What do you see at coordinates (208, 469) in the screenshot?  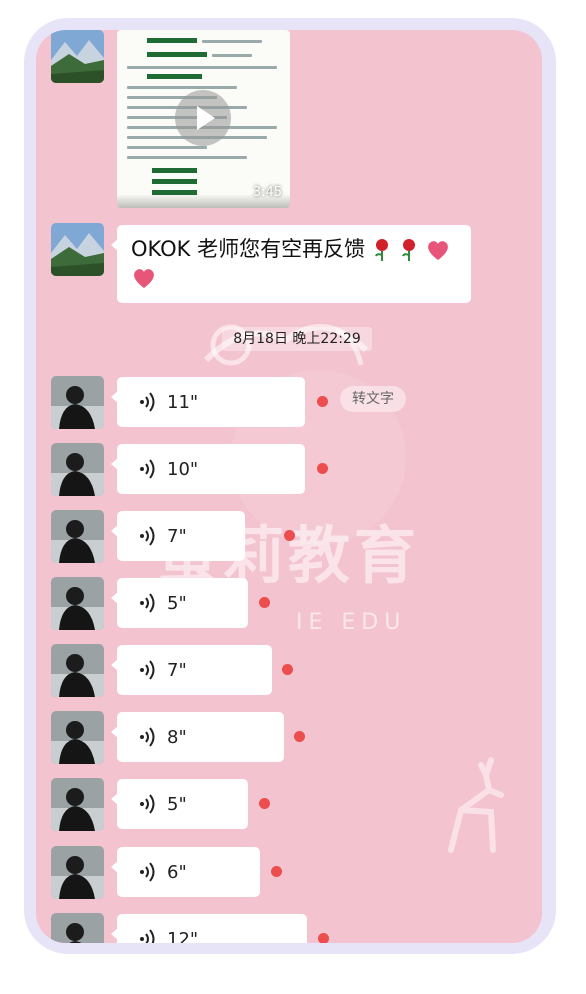 I see `voice-message-bubble: 10"` at bounding box center [208, 469].